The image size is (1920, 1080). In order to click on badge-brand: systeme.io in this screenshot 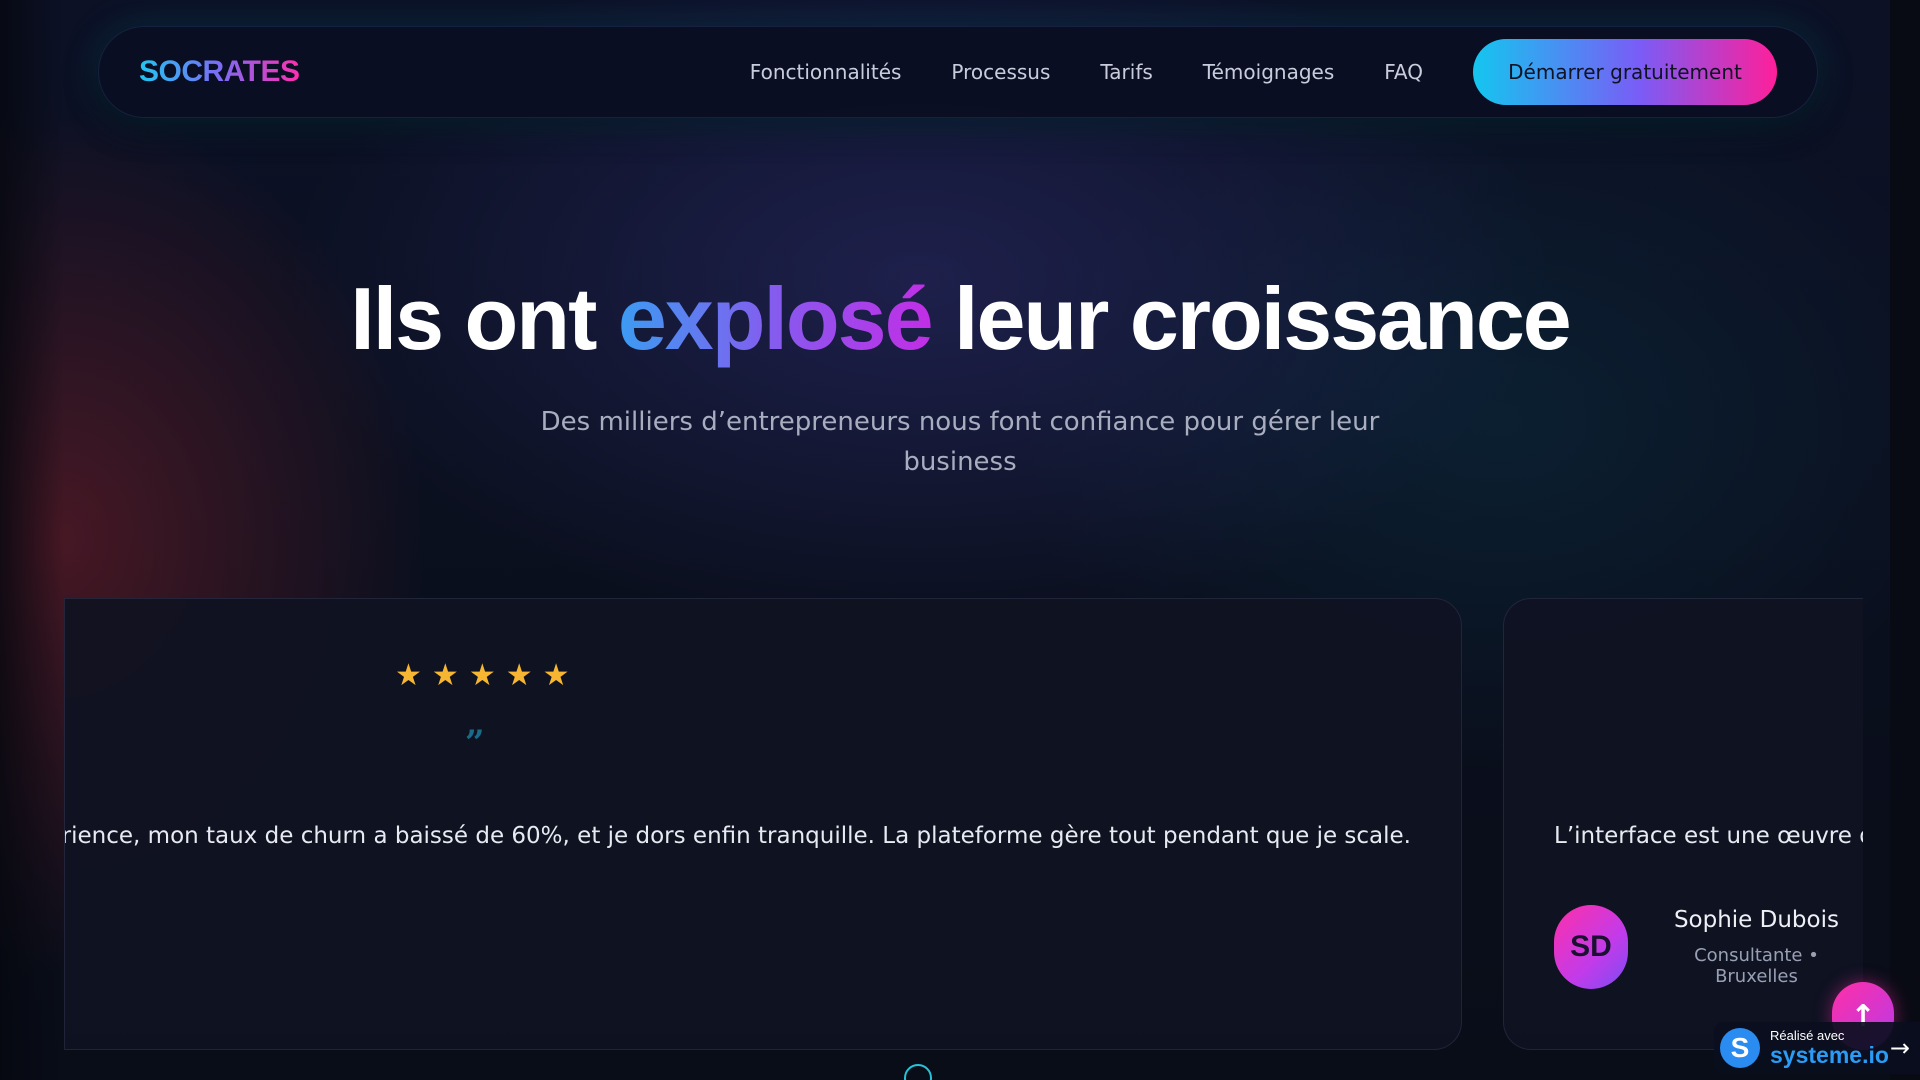, I will do `click(1829, 1055)`.